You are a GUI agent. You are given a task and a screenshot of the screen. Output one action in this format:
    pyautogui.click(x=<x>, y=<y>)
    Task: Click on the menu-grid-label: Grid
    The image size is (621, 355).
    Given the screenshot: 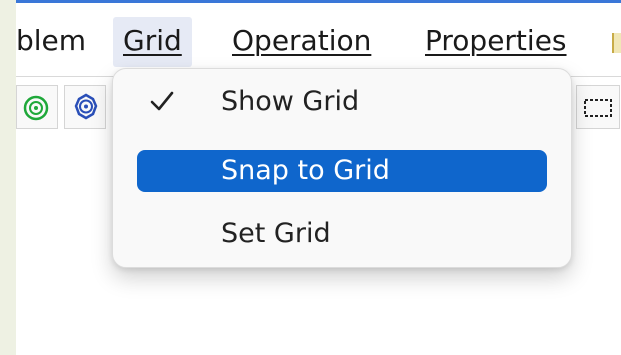 What is the action you would take?
    pyautogui.click(x=152, y=40)
    